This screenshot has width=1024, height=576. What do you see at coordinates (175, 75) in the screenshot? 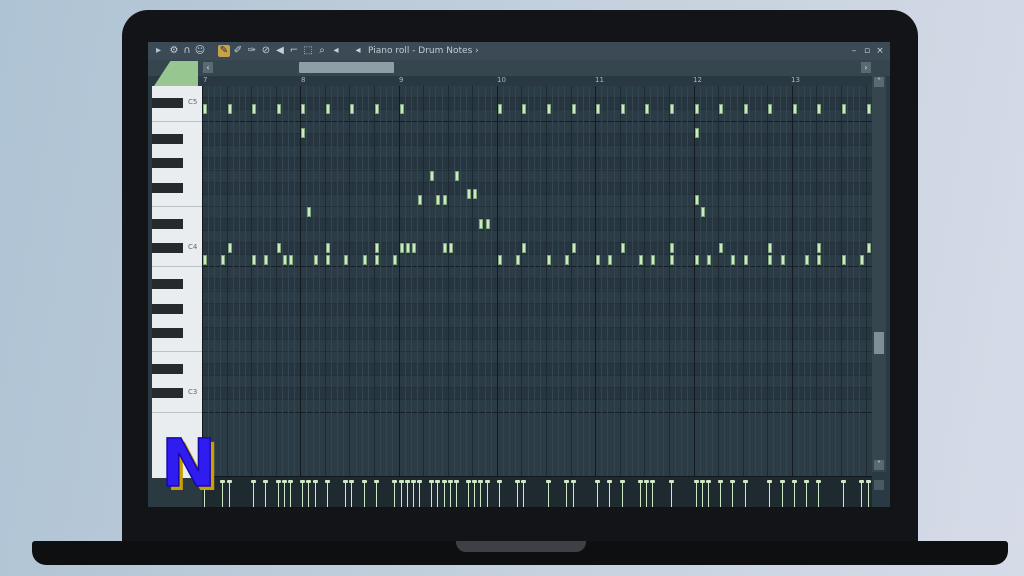
I see `piano-roll-corner-tab` at bounding box center [175, 75].